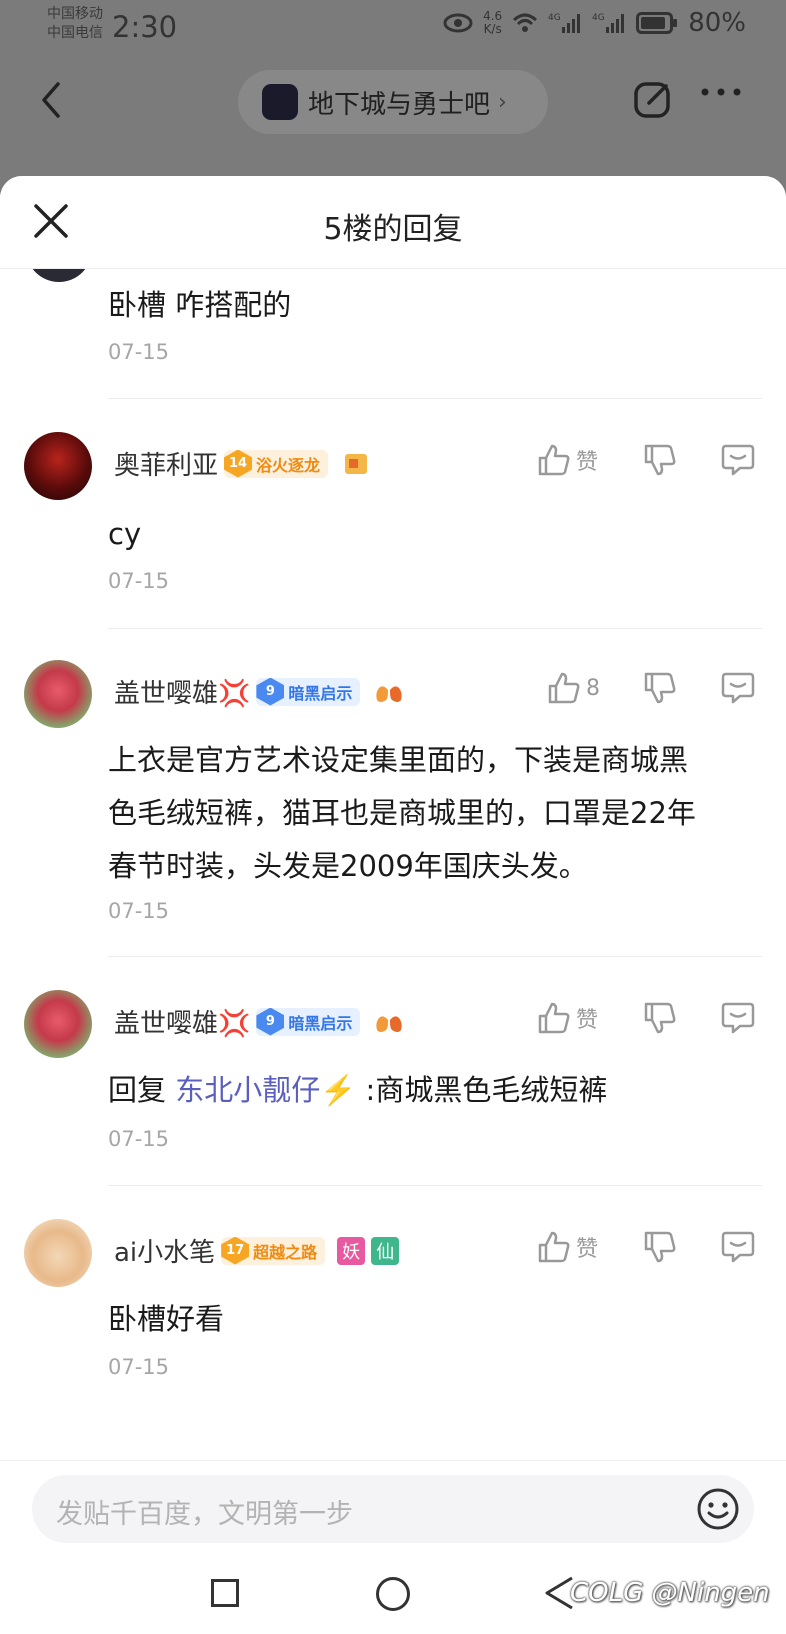 The width and height of the screenshot is (786, 1634). What do you see at coordinates (52, 100) in the screenshot?
I see `back-icon` at bounding box center [52, 100].